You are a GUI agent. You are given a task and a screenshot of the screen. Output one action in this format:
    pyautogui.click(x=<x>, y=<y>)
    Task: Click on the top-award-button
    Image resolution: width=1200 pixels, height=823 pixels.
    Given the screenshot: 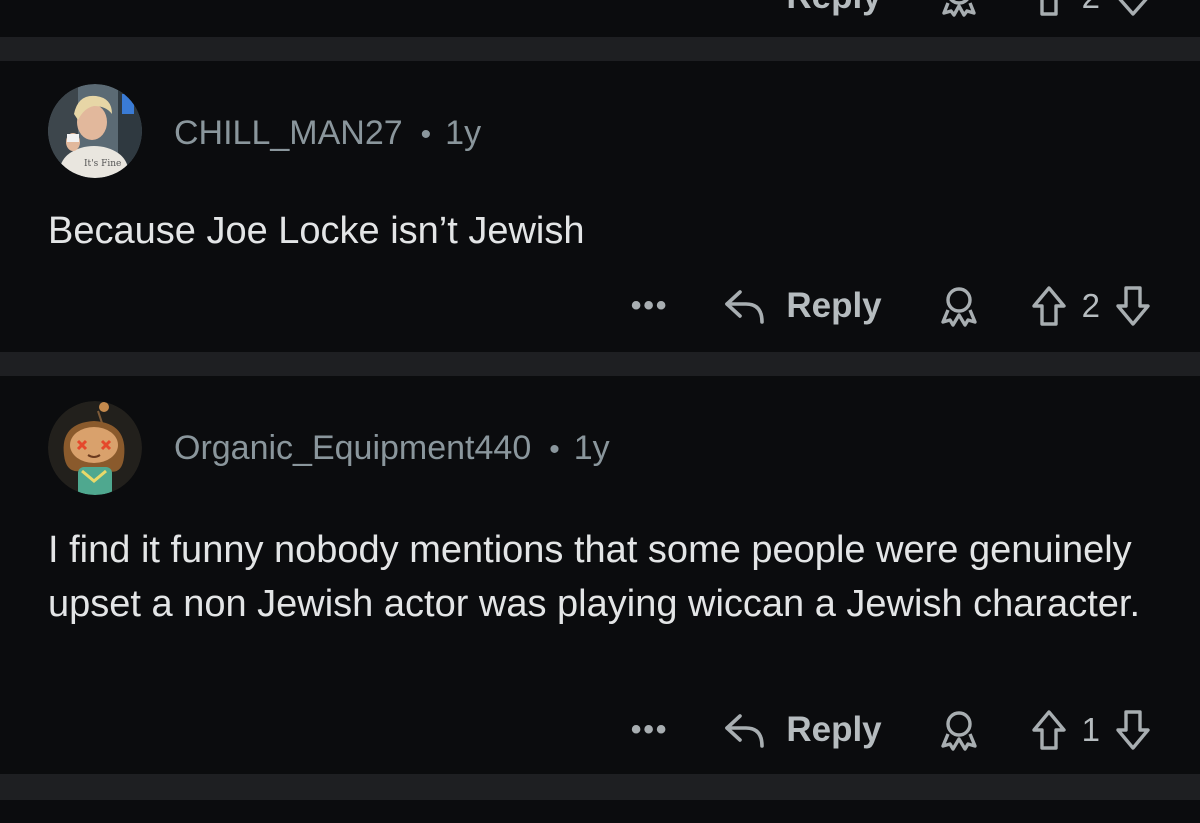 What is the action you would take?
    pyautogui.click(x=959, y=8)
    